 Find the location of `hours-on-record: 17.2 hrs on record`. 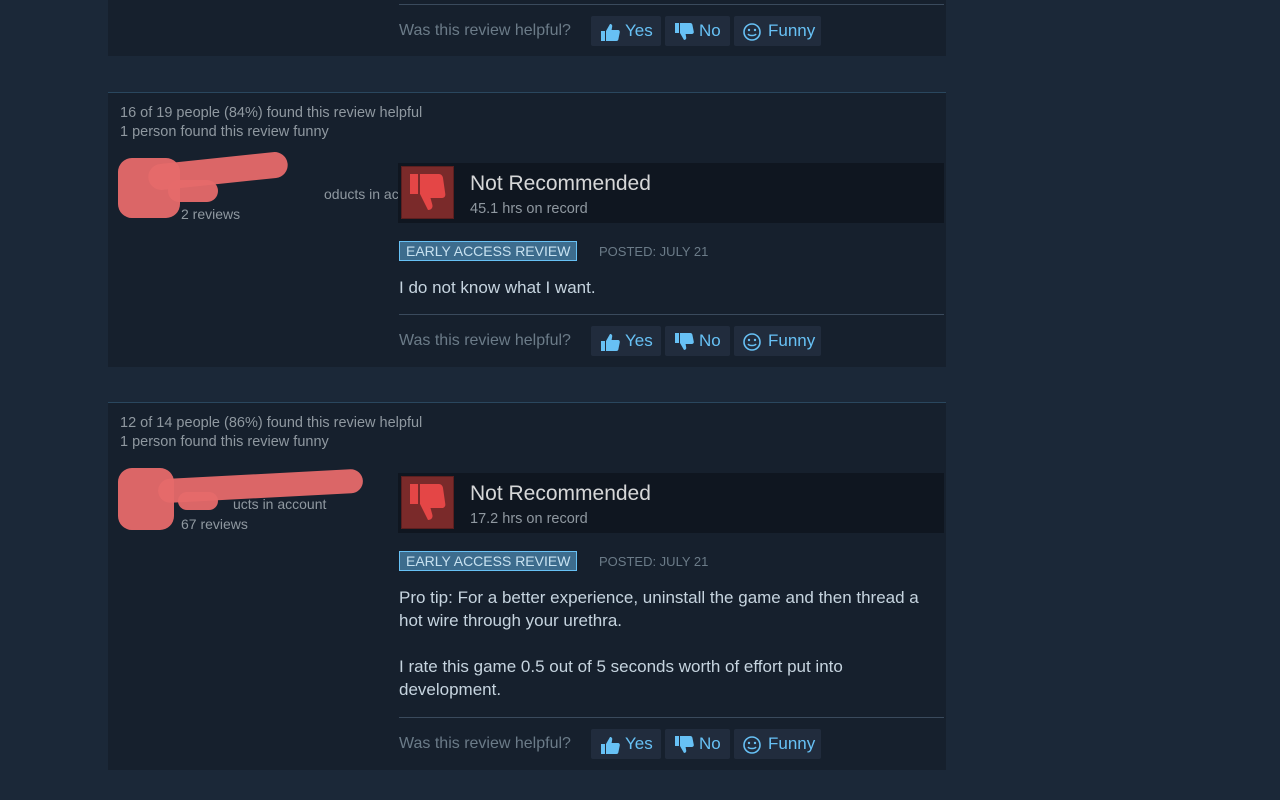

hours-on-record: 17.2 hrs on record is located at coordinates (529, 519).